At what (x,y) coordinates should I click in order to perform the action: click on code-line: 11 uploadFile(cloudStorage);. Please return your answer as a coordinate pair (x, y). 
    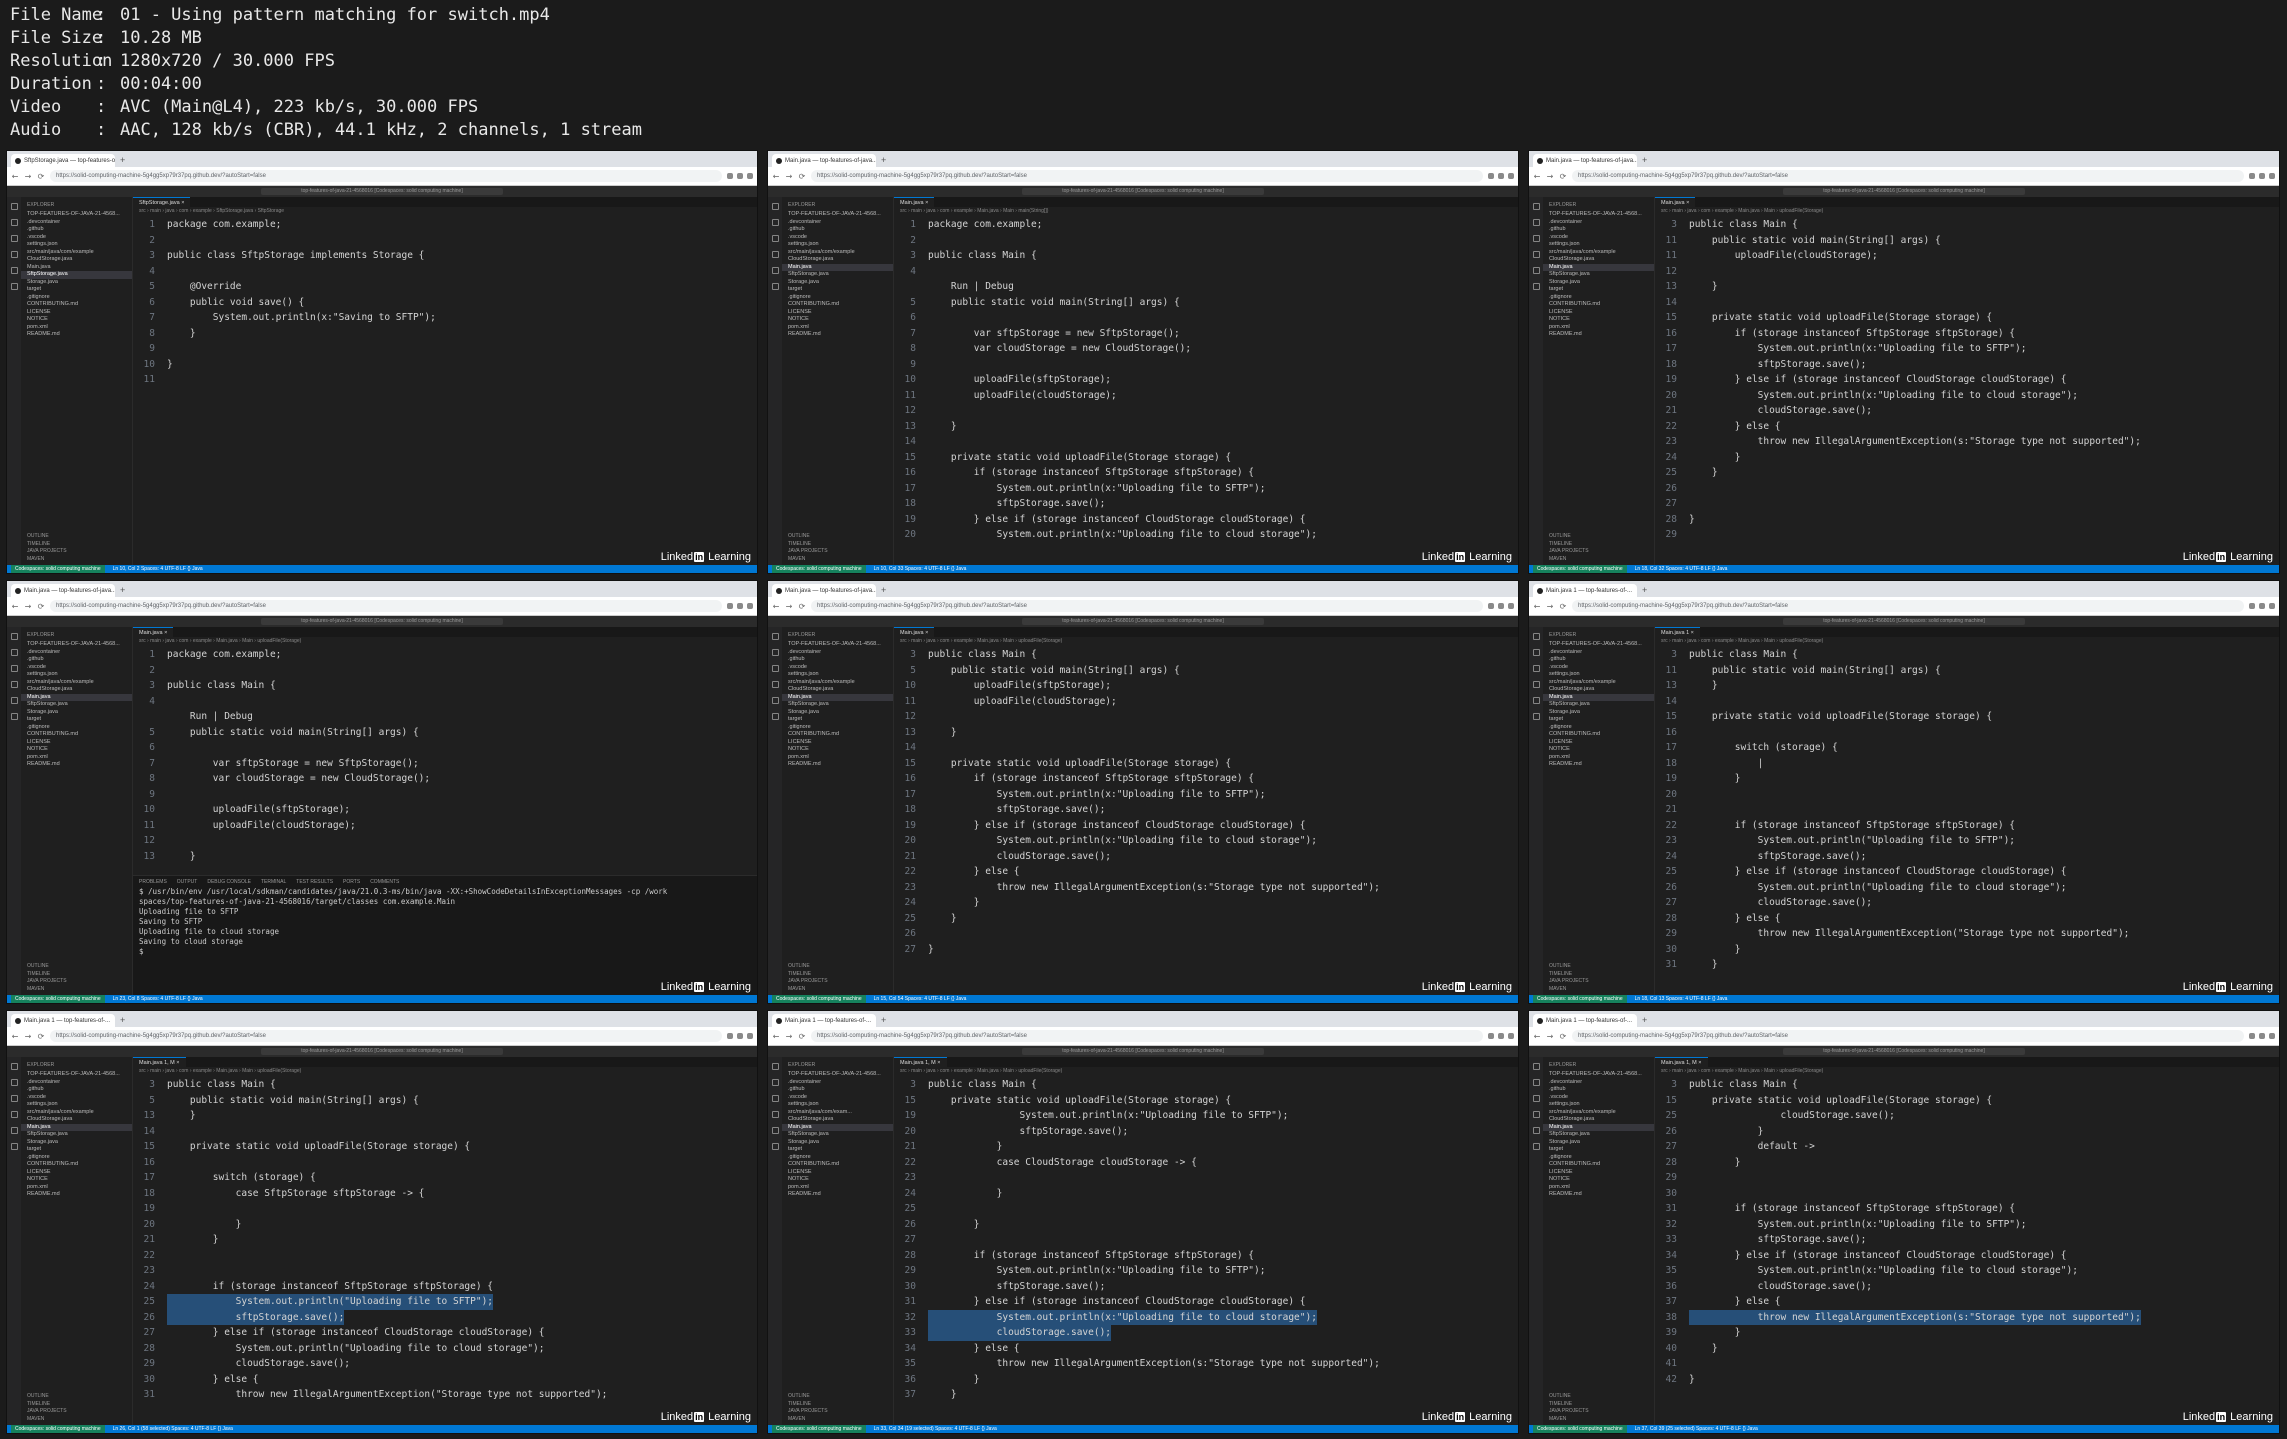
    Looking at the image, I should click on (1201, 702).